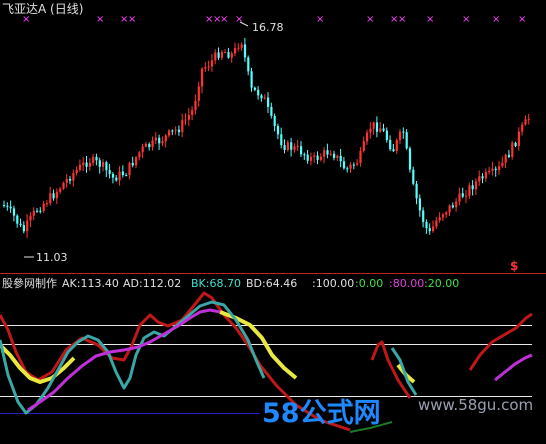 The image size is (546, 444). Describe the element at coordinates (406, 283) in the screenshot. I see `indicator-value-6: :80.00` at that location.